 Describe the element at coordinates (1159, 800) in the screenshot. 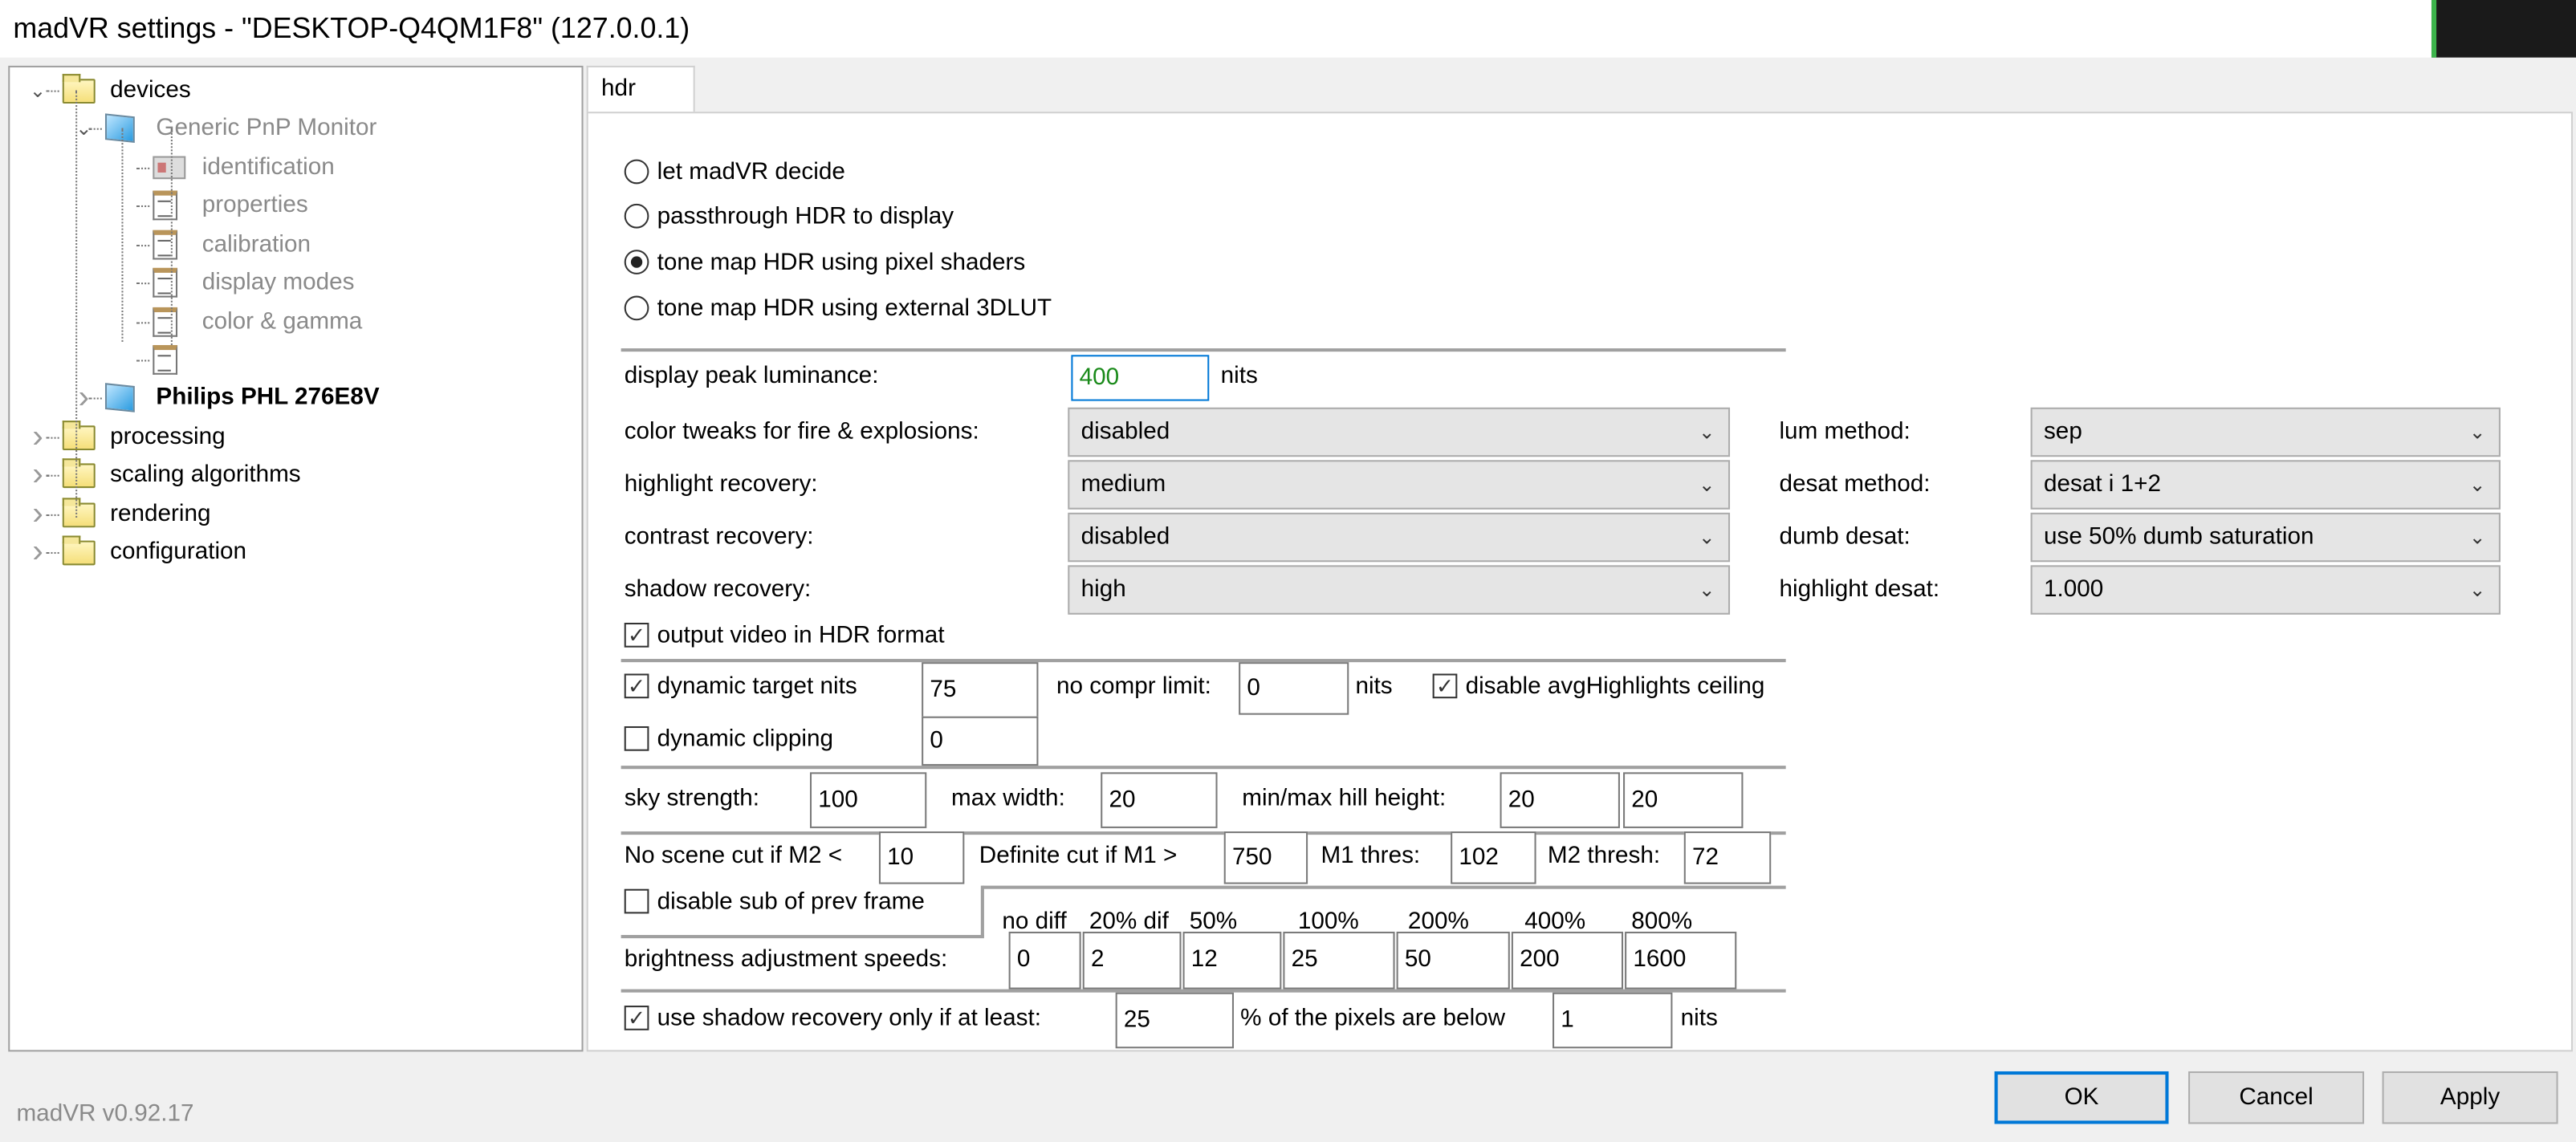

I see `max-width-input: 20` at that location.